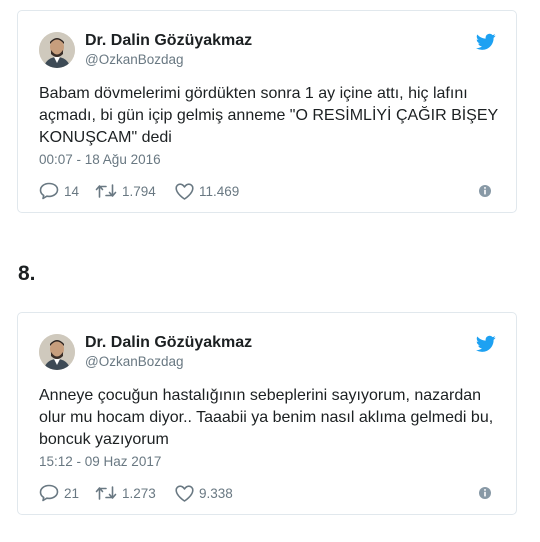  Describe the element at coordinates (100, 461) in the screenshot. I see `timestamp-link: 15:12 - 09 Haz 2017` at that location.